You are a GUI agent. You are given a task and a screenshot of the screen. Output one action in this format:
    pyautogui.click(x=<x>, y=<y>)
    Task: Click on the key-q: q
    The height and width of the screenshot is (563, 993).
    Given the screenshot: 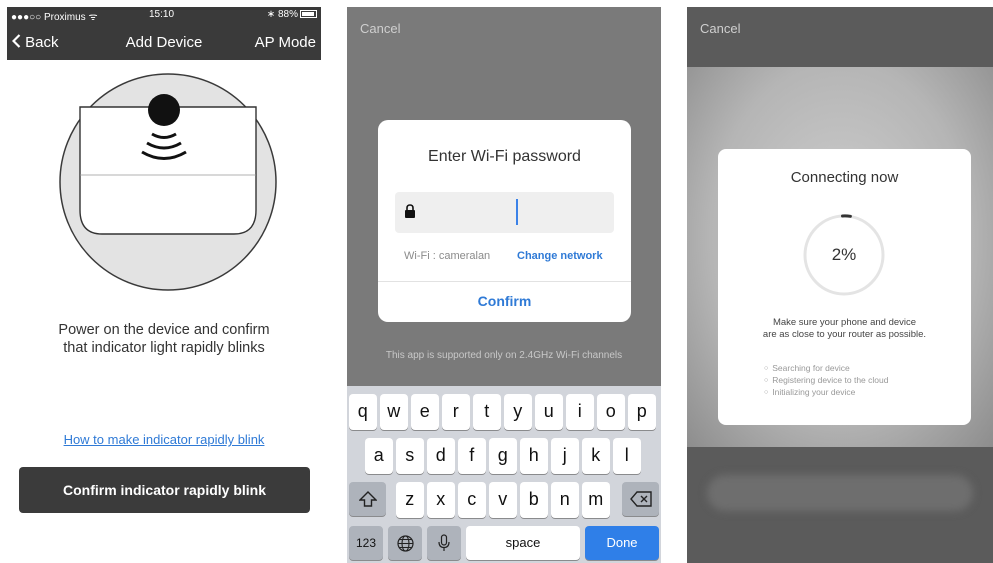 What is the action you would take?
    pyautogui.click(x=363, y=412)
    